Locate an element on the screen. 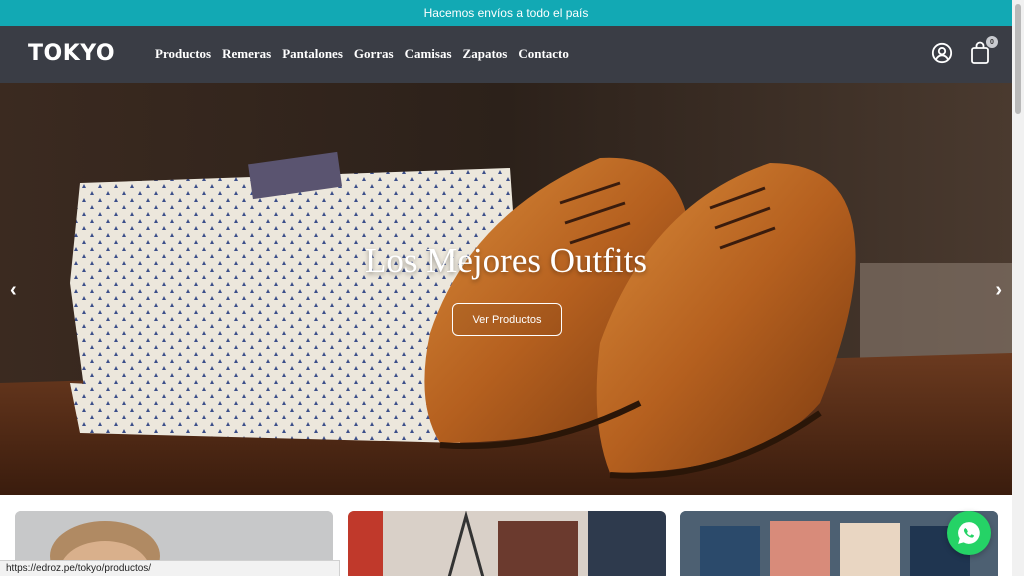  nav-zapatos: Zapatos is located at coordinates (485, 54).